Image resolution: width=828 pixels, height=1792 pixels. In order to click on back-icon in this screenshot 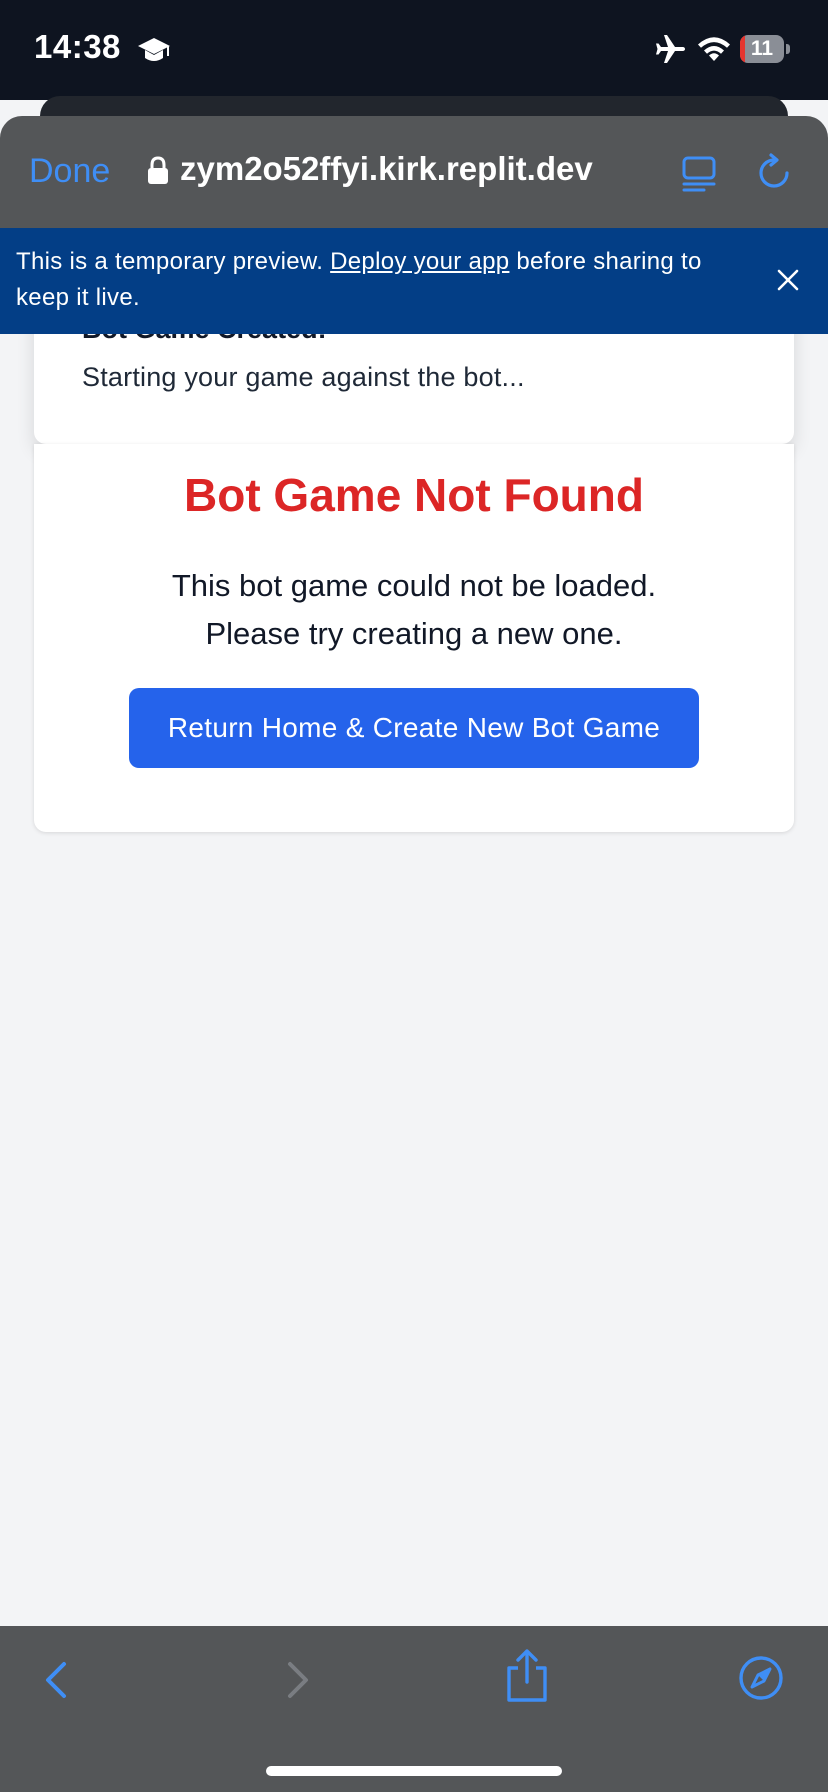, I will do `click(58, 1680)`.